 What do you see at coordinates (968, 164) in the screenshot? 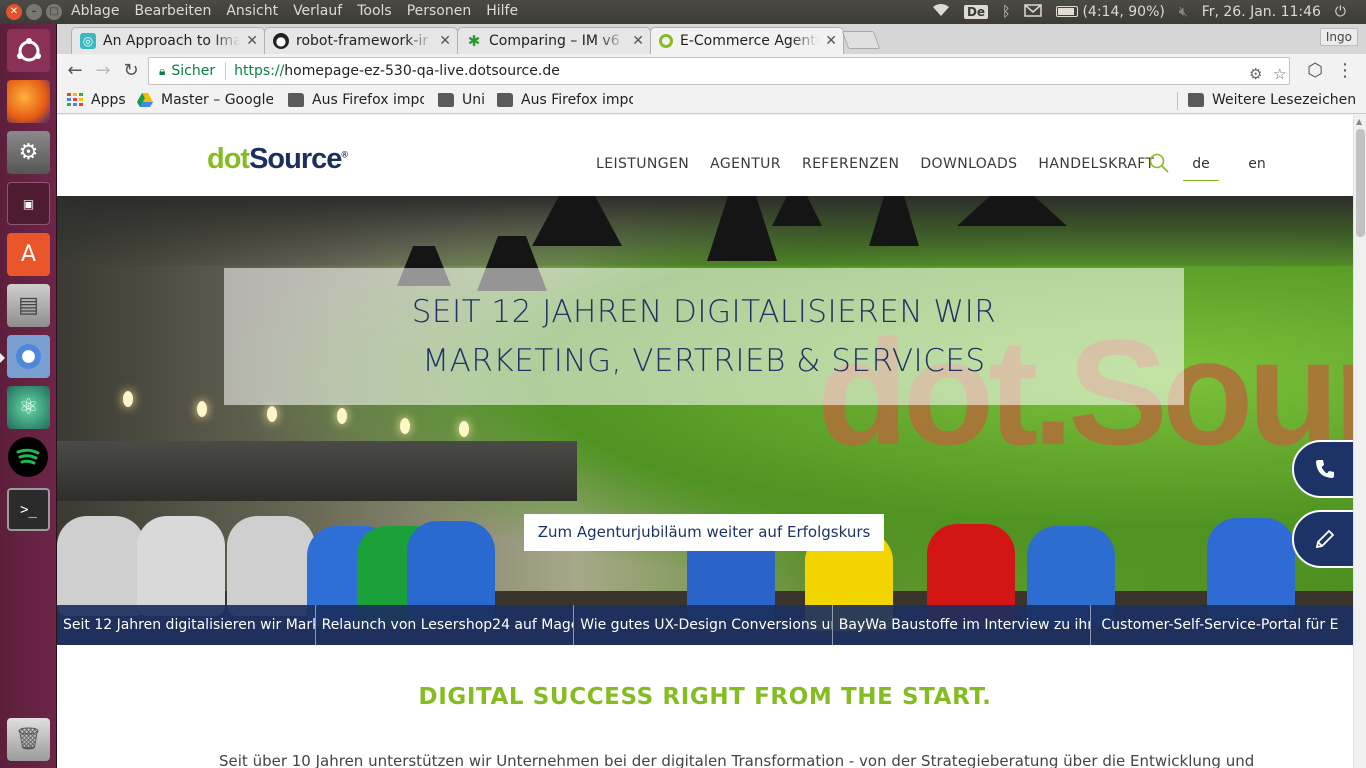
I see `nav-downloads: DOWNLOADS` at bounding box center [968, 164].